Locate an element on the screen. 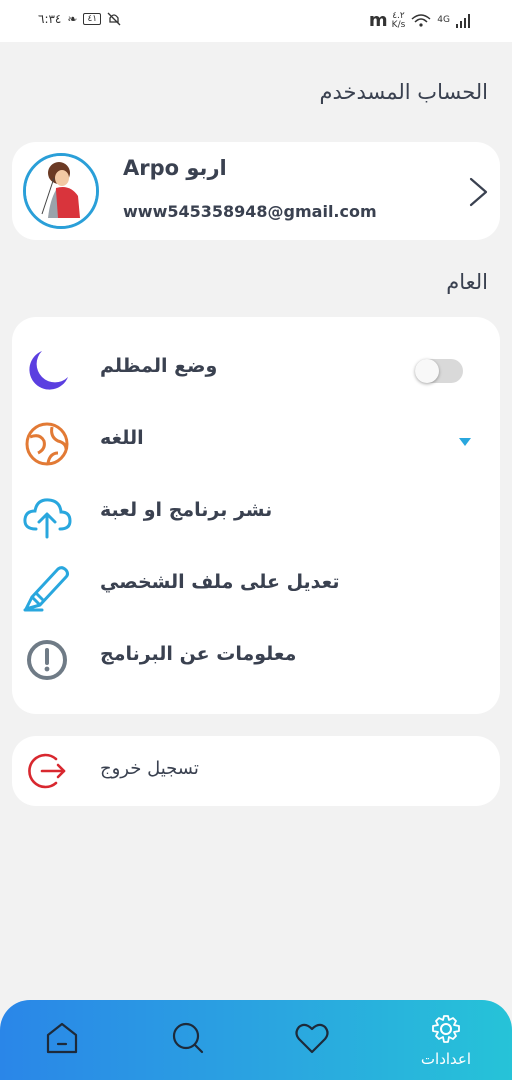  toggle-knob is located at coordinates (427, 371).